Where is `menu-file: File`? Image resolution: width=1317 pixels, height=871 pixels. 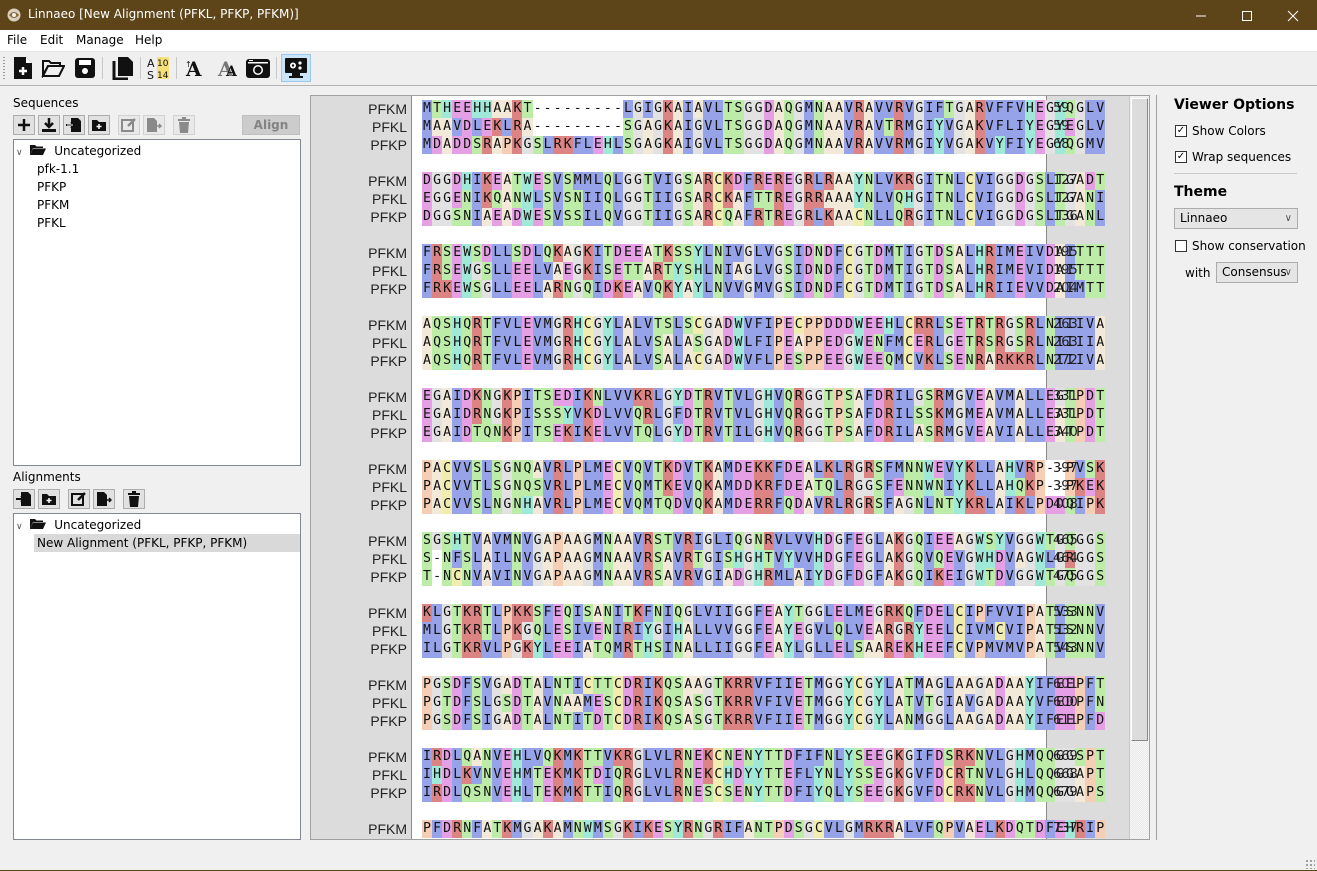
menu-file: File is located at coordinates (17, 40).